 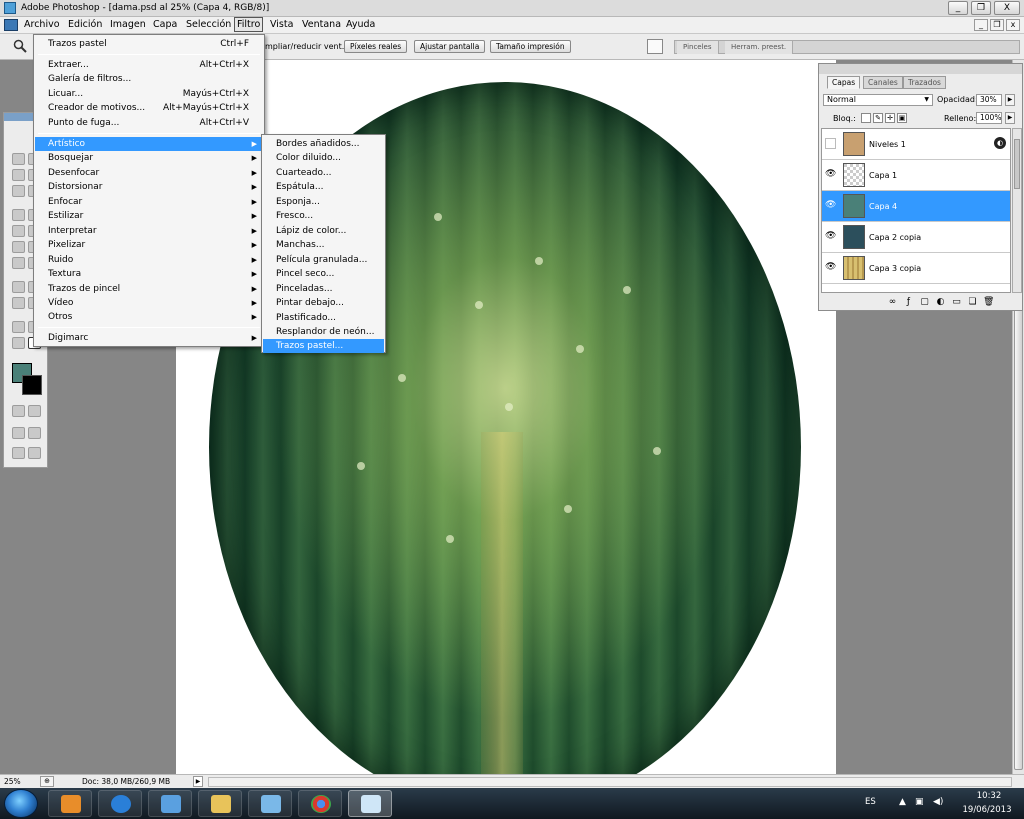 I want to click on standard-mode-icon, so click(x=18, y=411).